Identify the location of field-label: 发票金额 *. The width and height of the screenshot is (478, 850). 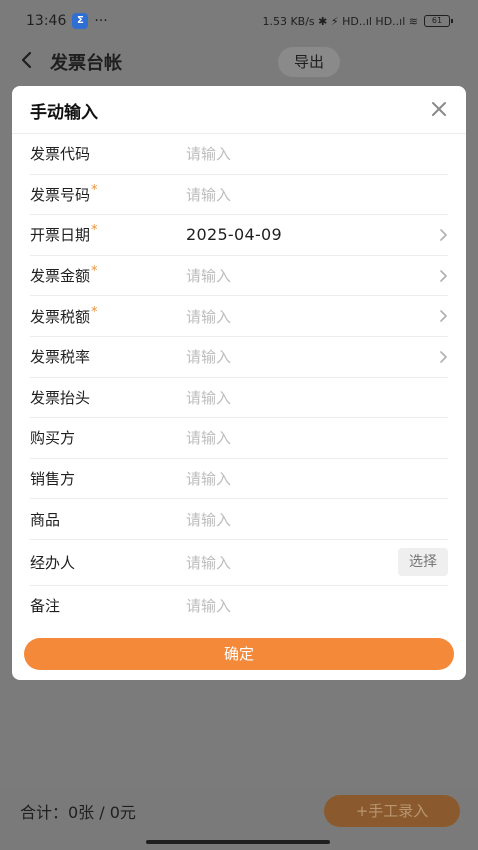
(64, 275).